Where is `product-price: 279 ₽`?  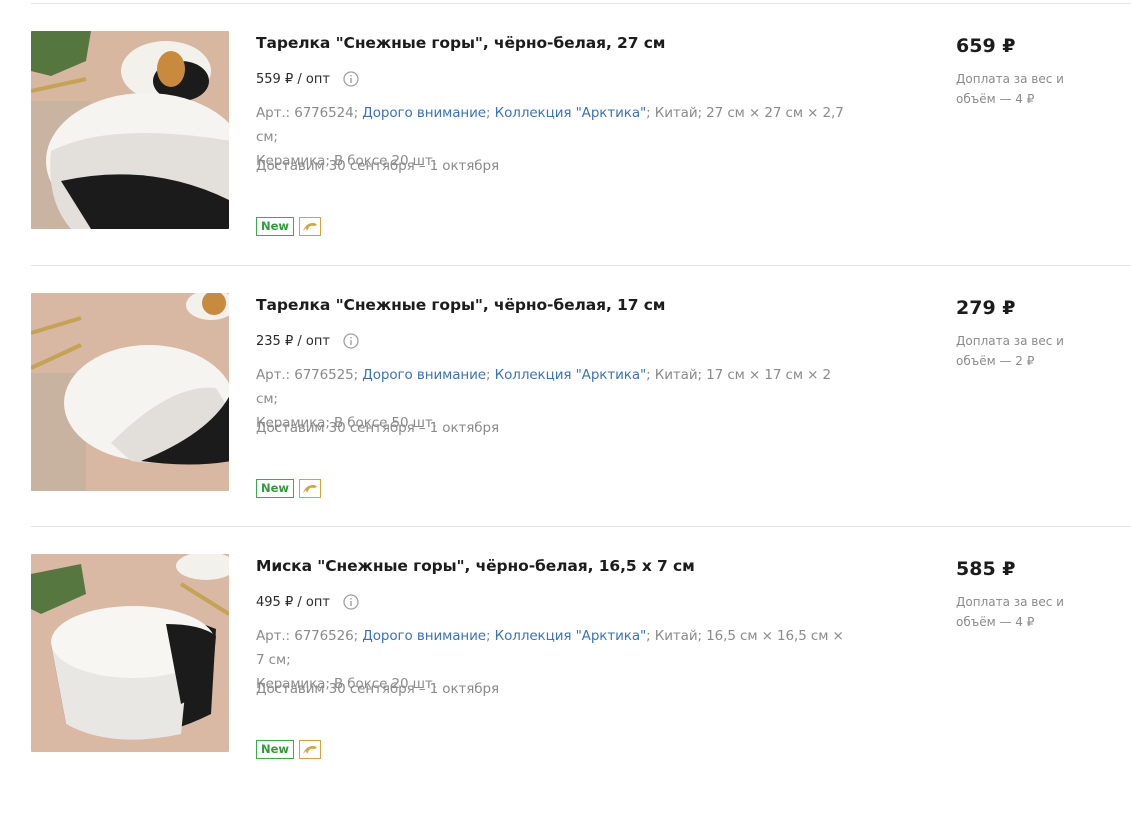 product-price: 279 ₽ is located at coordinates (986, 308).